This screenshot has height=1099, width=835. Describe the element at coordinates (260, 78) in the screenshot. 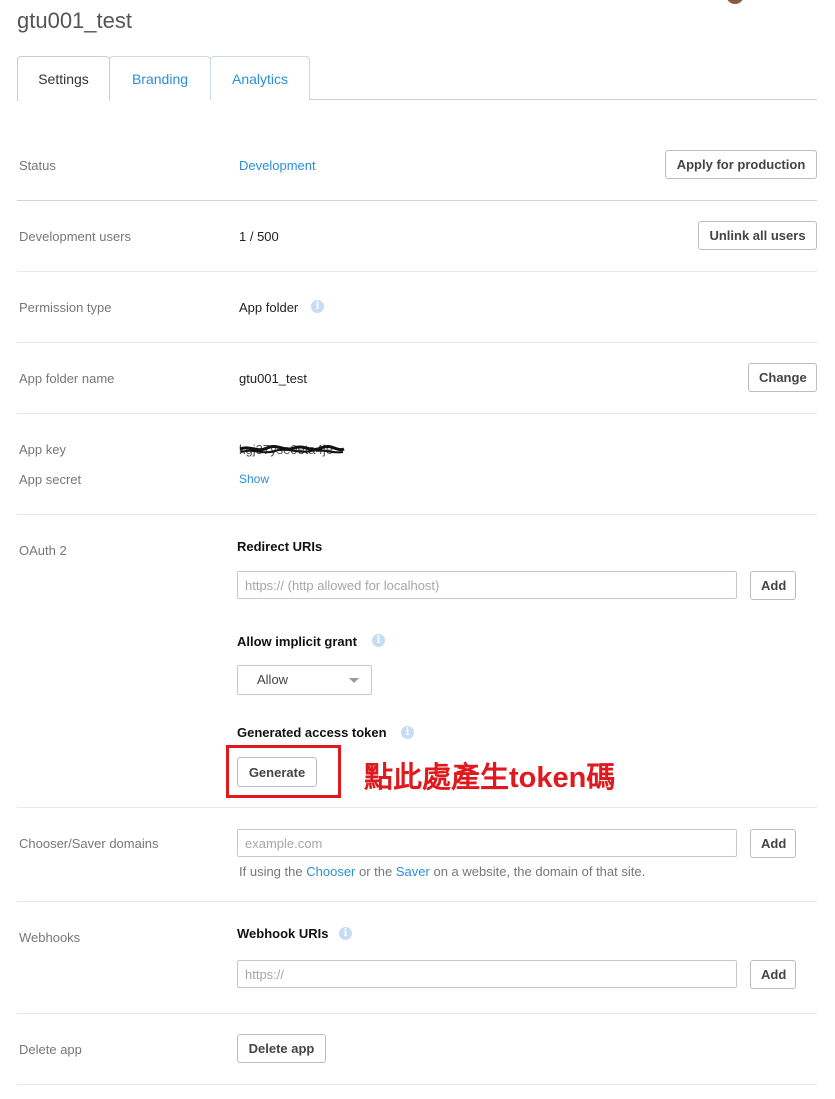

I see `tab-analytics: Analytics` at that location.